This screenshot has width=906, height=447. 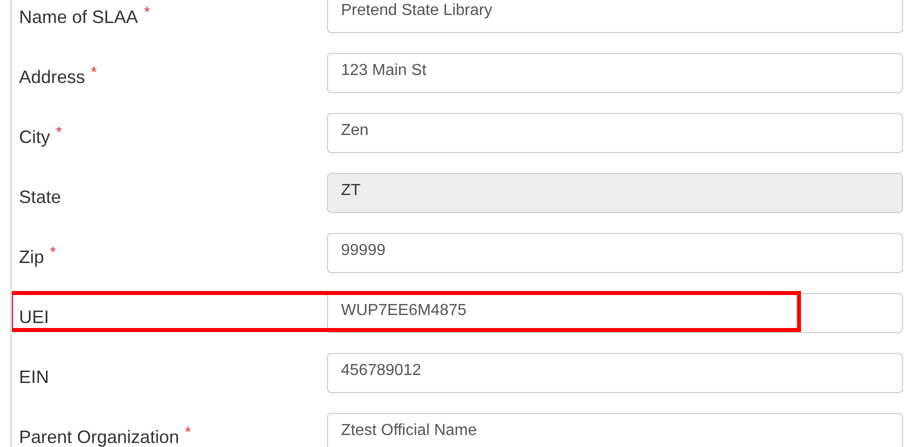 What do you see at coordinates (615, 16) in the screenshot?
I see `text-field: Pretend State Library` at bounding box center [615, 16].